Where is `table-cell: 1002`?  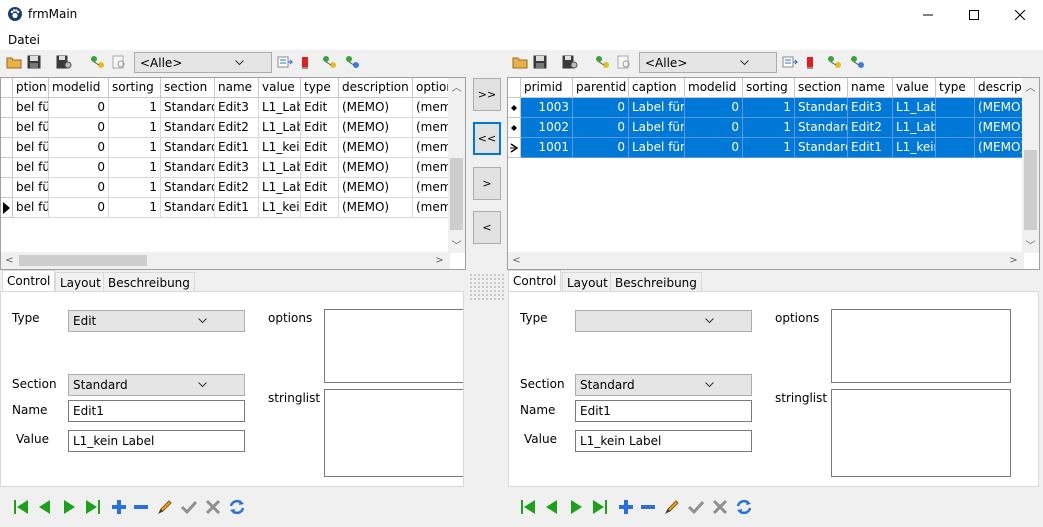
table-cell: 1002 is located at coordinates (547, 128).